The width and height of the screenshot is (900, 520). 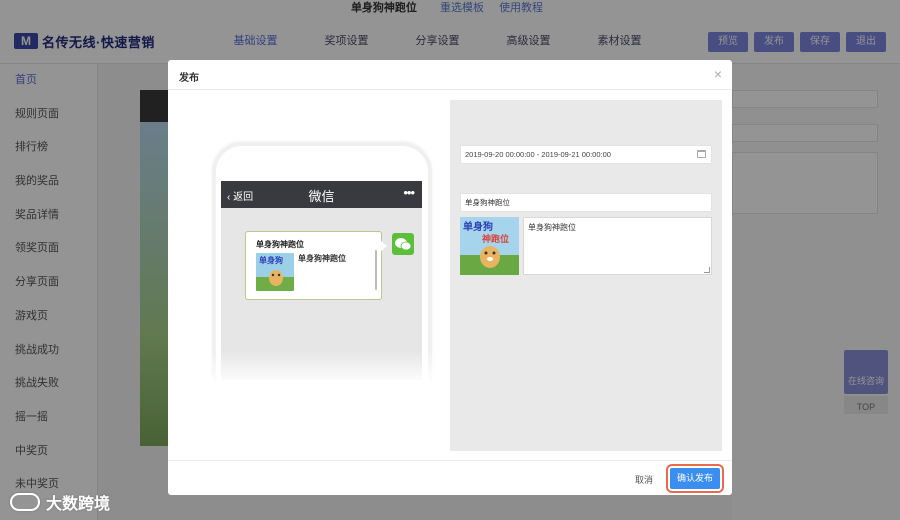 I want to click on close-icon: ×, so click(x=718, y=74).